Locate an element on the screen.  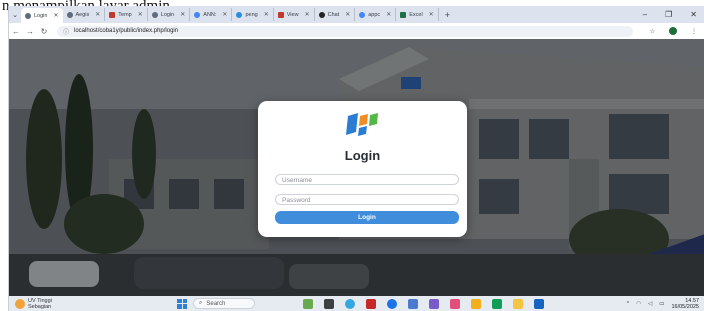
forward-icon: → is located at coordinates (30, 31).